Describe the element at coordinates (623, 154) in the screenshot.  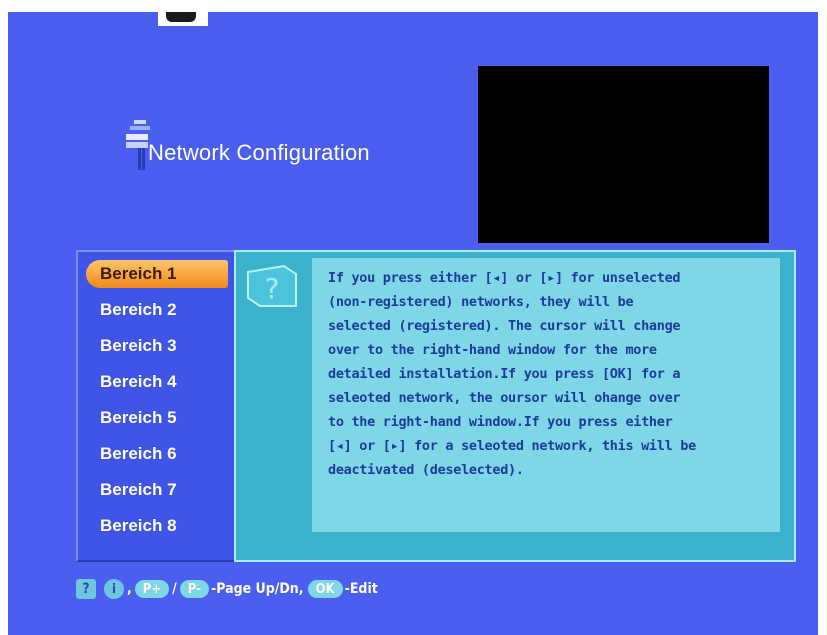
I see `video-preview` at that location.